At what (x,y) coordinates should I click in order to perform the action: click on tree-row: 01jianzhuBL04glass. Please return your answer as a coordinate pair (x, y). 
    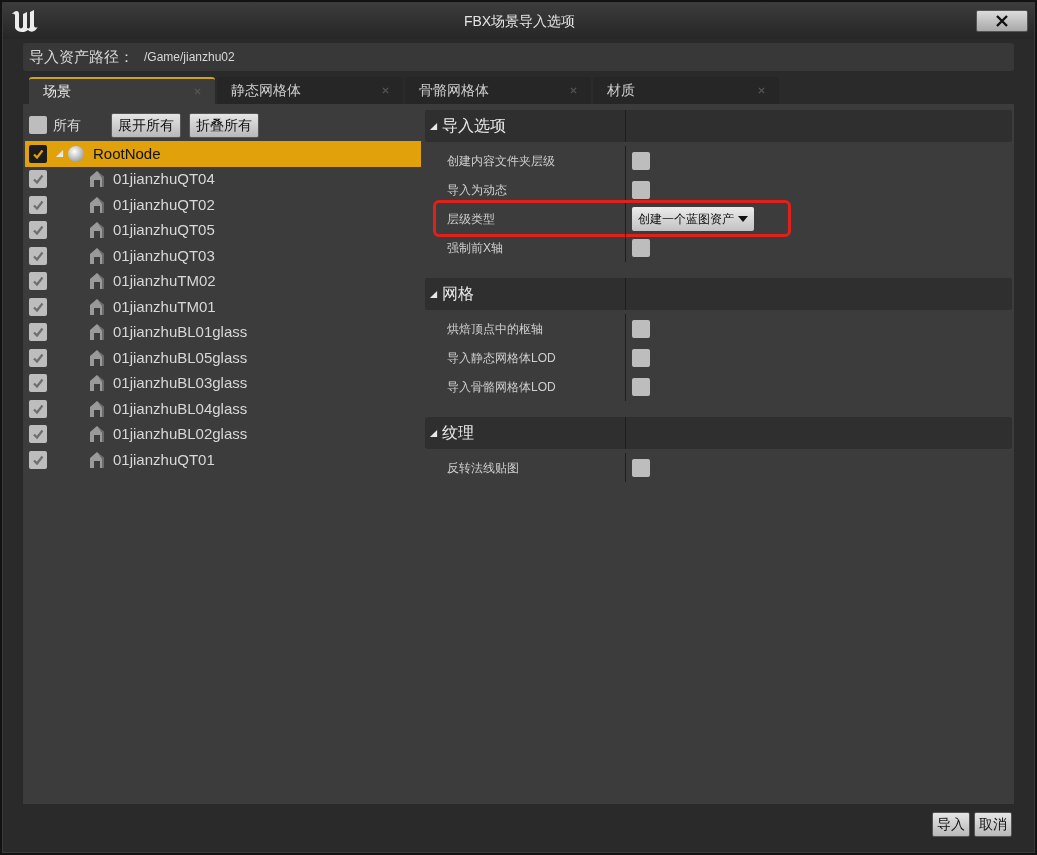
    Looking at the image, I should click on (223, 409).